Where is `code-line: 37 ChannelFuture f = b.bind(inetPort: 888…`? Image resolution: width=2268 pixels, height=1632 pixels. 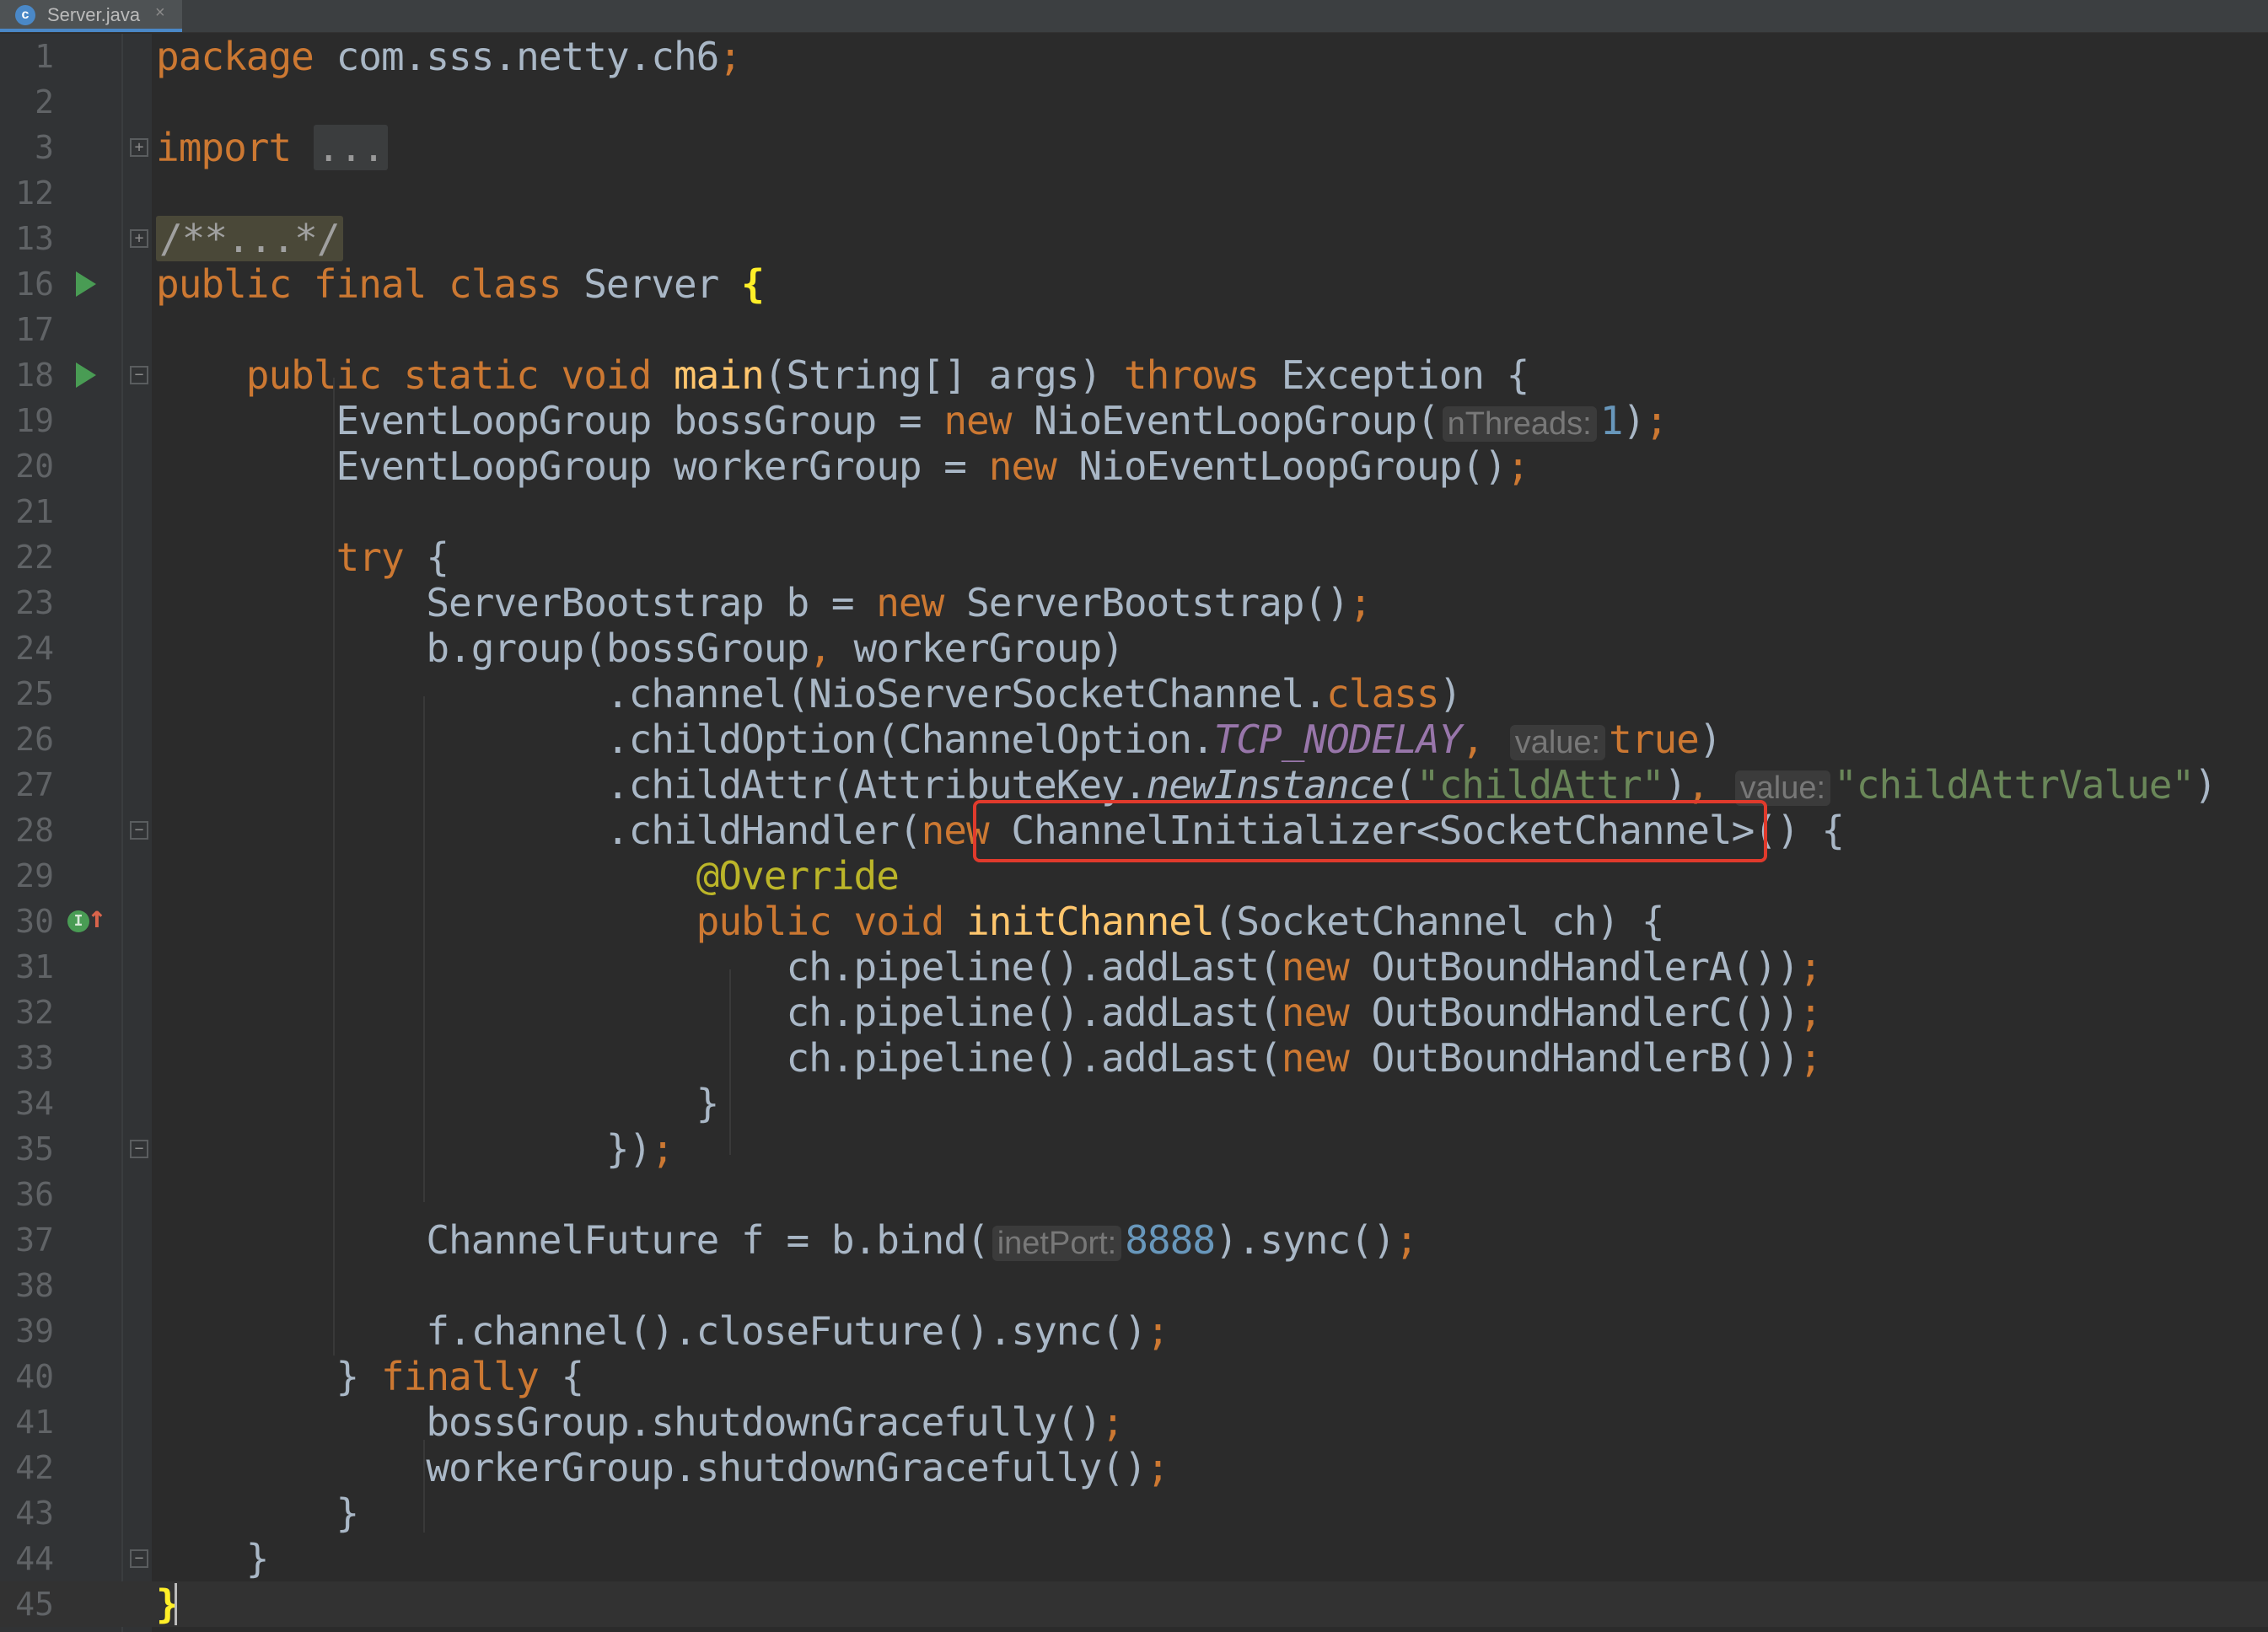 code-line: 37 ChannelFuture f = b.bind(inetPort: 888… is located at coordinates (1134, 1240).